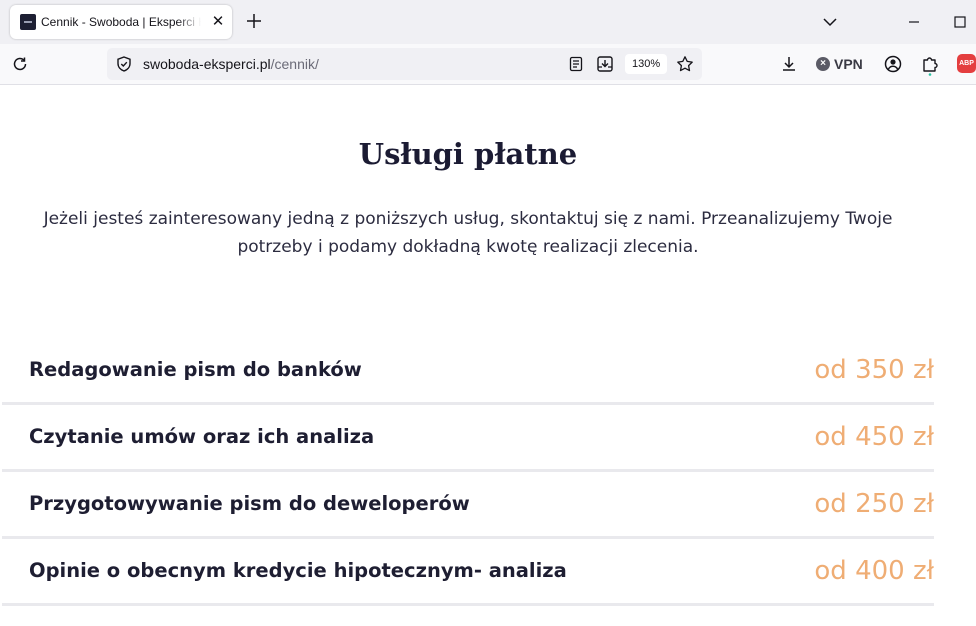 The image size is (976, 626). Describe the element at coordinates (789, 64) in the screenshot. I see `download-icon` at that location.